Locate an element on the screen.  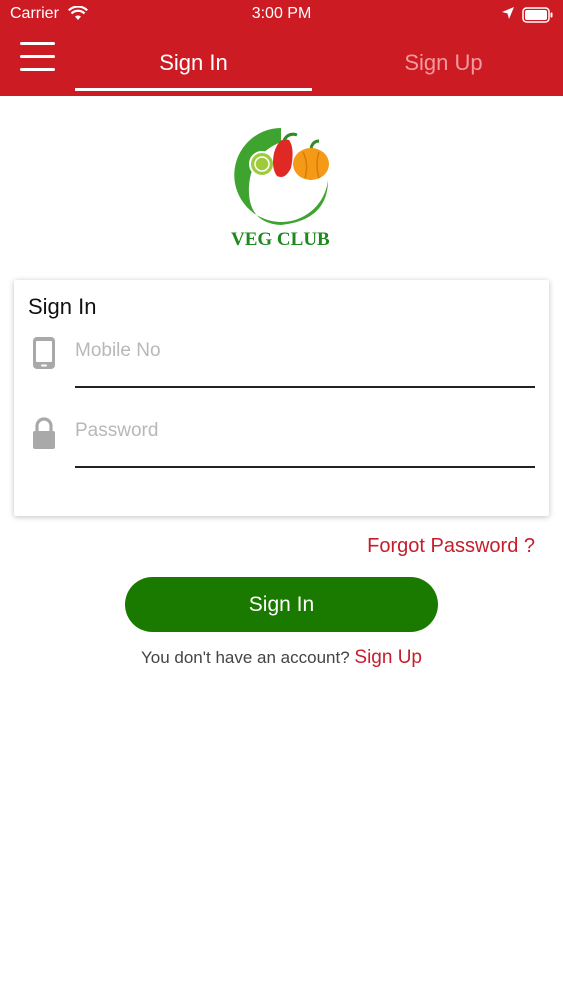
clock: 3:00 PM is located at coordinates (281, 13).